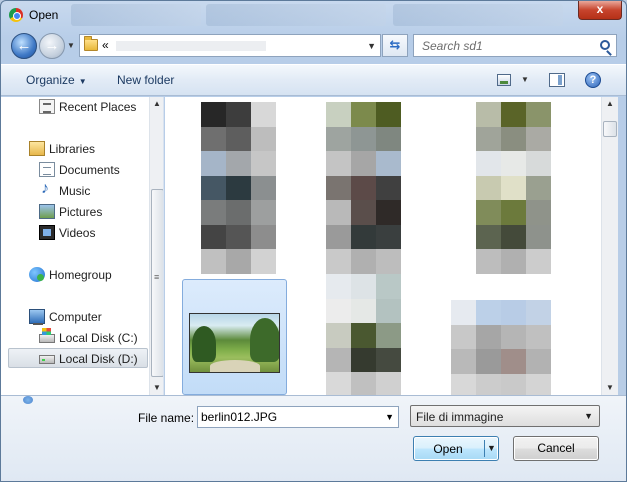 This screenshot has height=482, width=627. Describe the element at coordinates (371, 46) in the screenshot. I see `address-dropdown-arrow: ▼` at that location.